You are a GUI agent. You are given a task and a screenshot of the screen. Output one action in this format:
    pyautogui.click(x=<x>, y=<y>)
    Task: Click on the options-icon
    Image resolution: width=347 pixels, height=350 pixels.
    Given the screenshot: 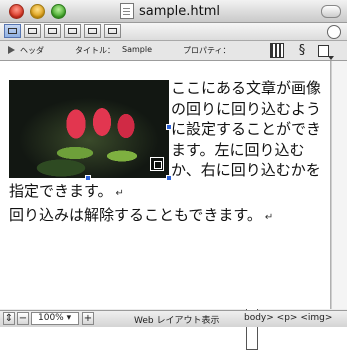 What is the action you would take?
    pyautogui.click(x=334, y=32)
    